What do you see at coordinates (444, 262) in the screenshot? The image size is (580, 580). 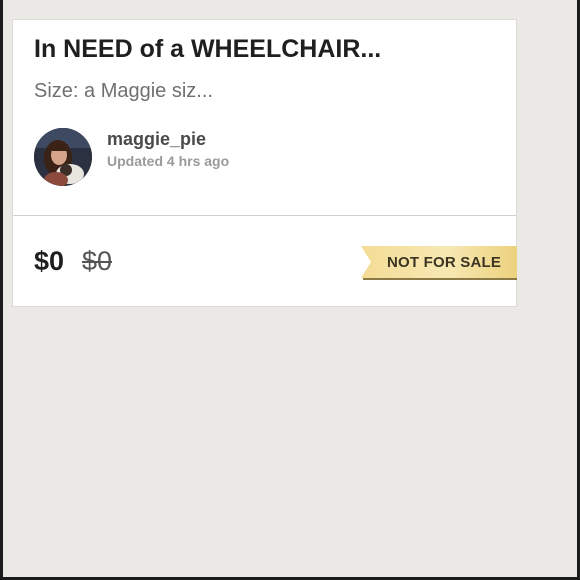 I see `badge-label: NOT FOR SALE` at bounding box center [444, 262].